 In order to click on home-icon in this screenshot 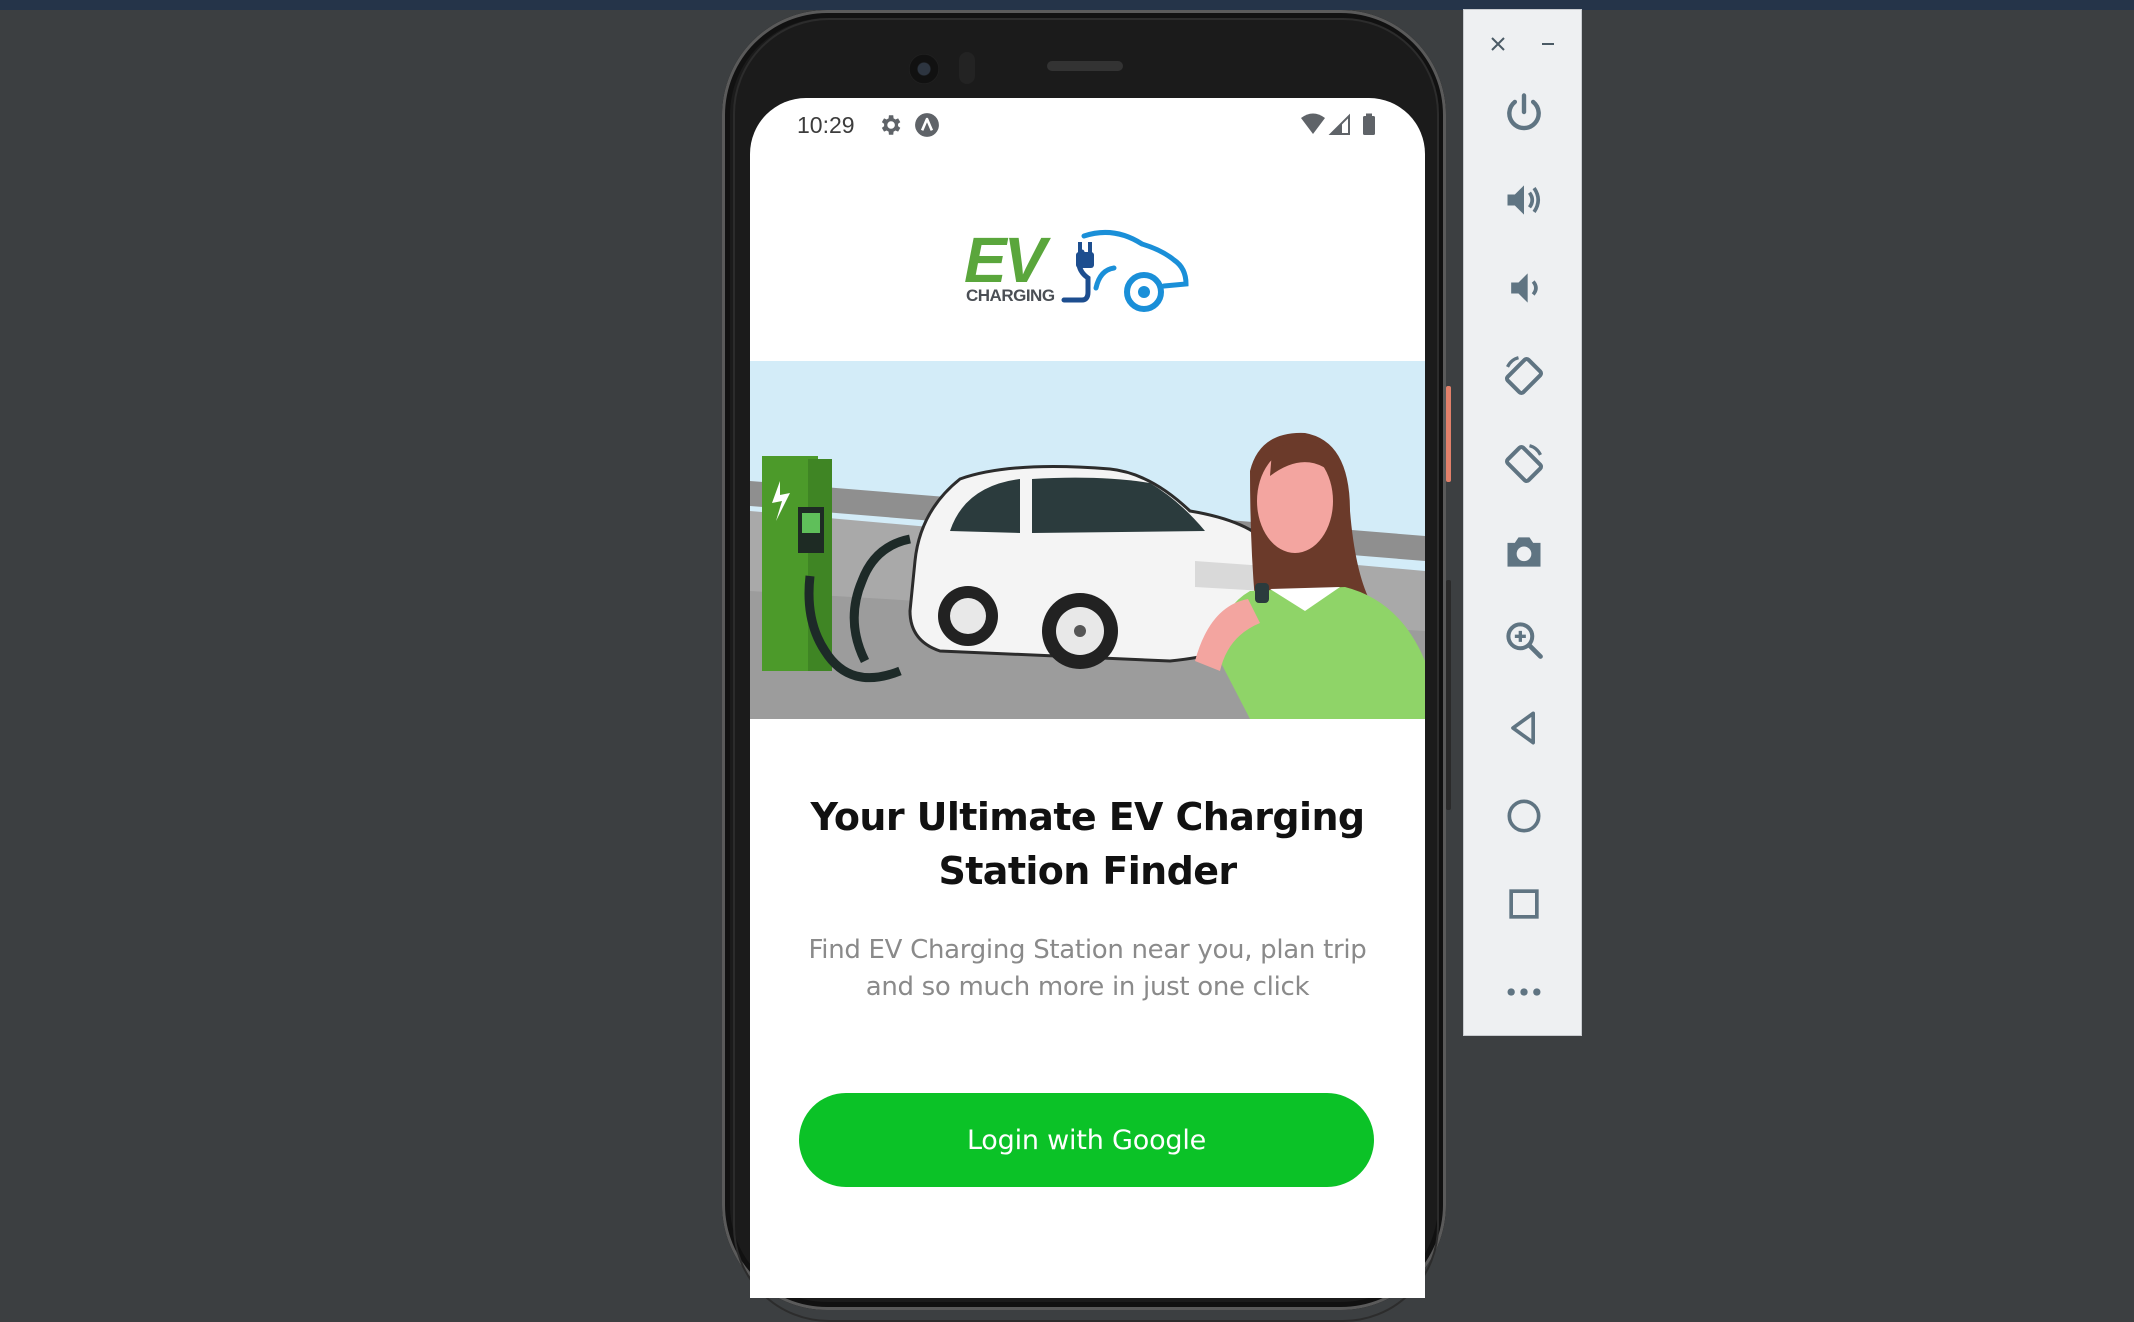, I will do `click(1523, 816)`.